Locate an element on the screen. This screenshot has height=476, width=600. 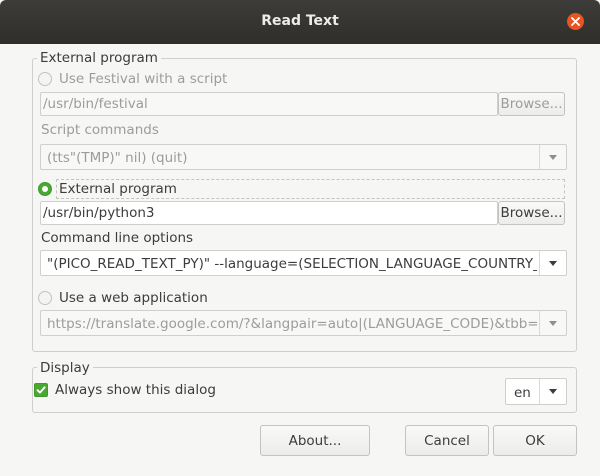
display-legend: Display is located at coordinates (65, 368).